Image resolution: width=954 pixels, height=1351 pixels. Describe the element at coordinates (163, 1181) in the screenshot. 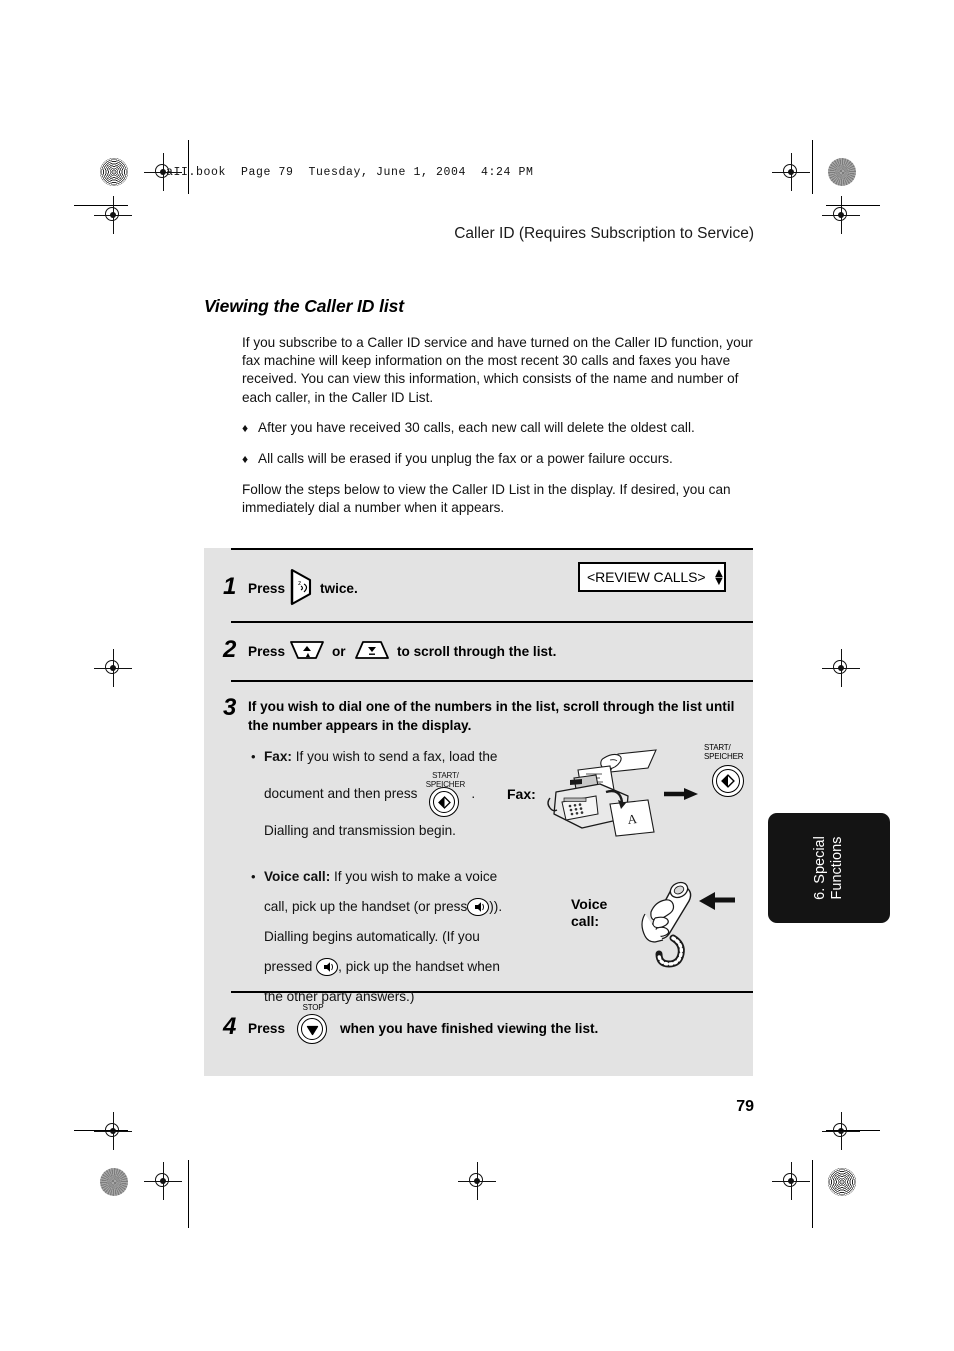

I see `registration-mark-bottom-left` at that location.